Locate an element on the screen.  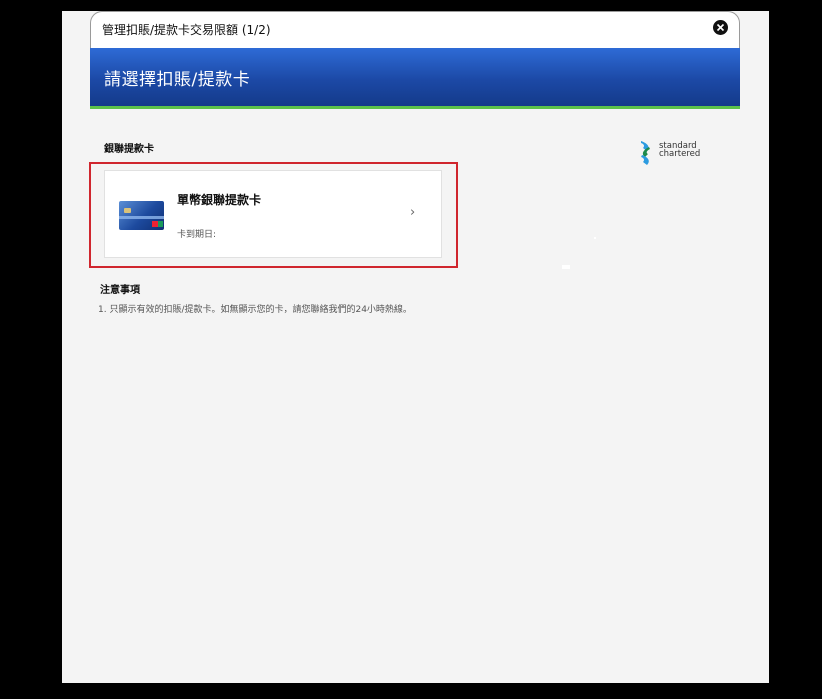
banner-accent-stripe is located at coordinates (415, 107).